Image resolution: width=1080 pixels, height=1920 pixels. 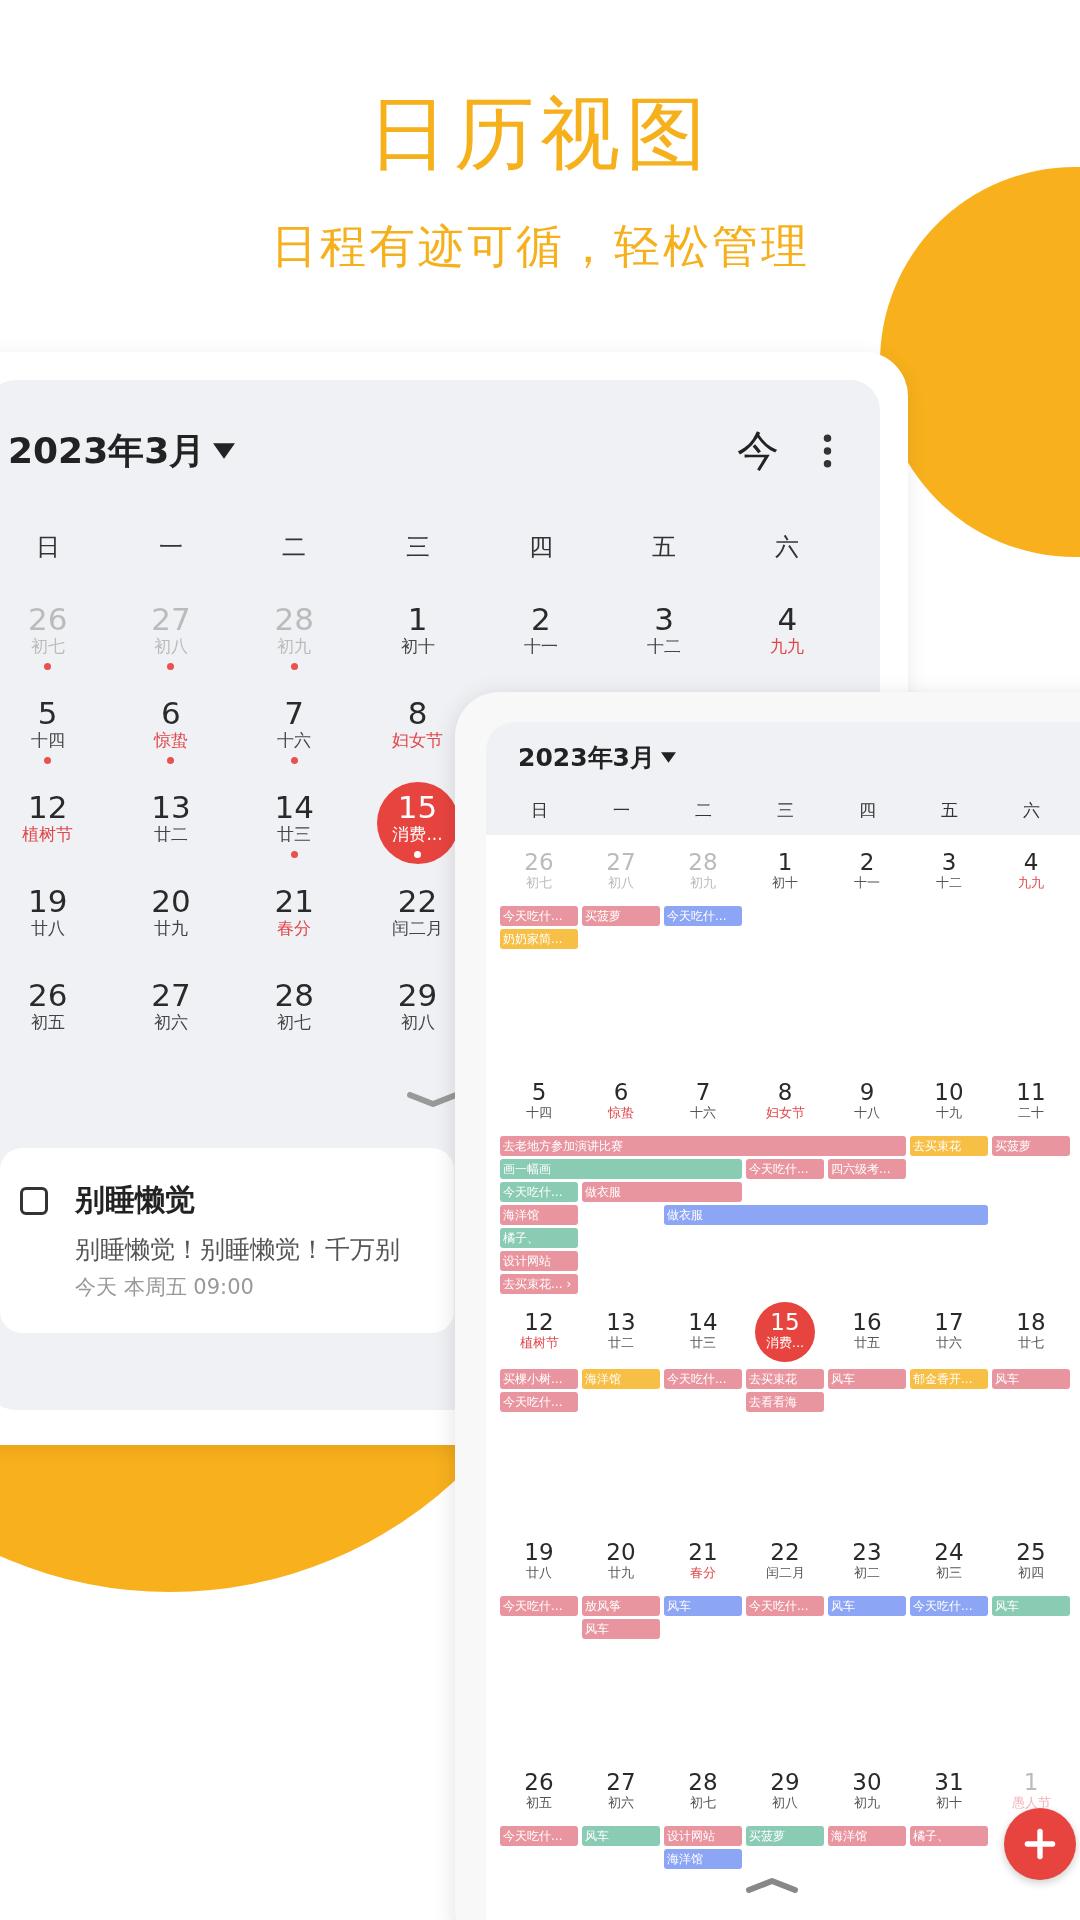 I want to click on day-number: 14, so click(x=294, y=807).